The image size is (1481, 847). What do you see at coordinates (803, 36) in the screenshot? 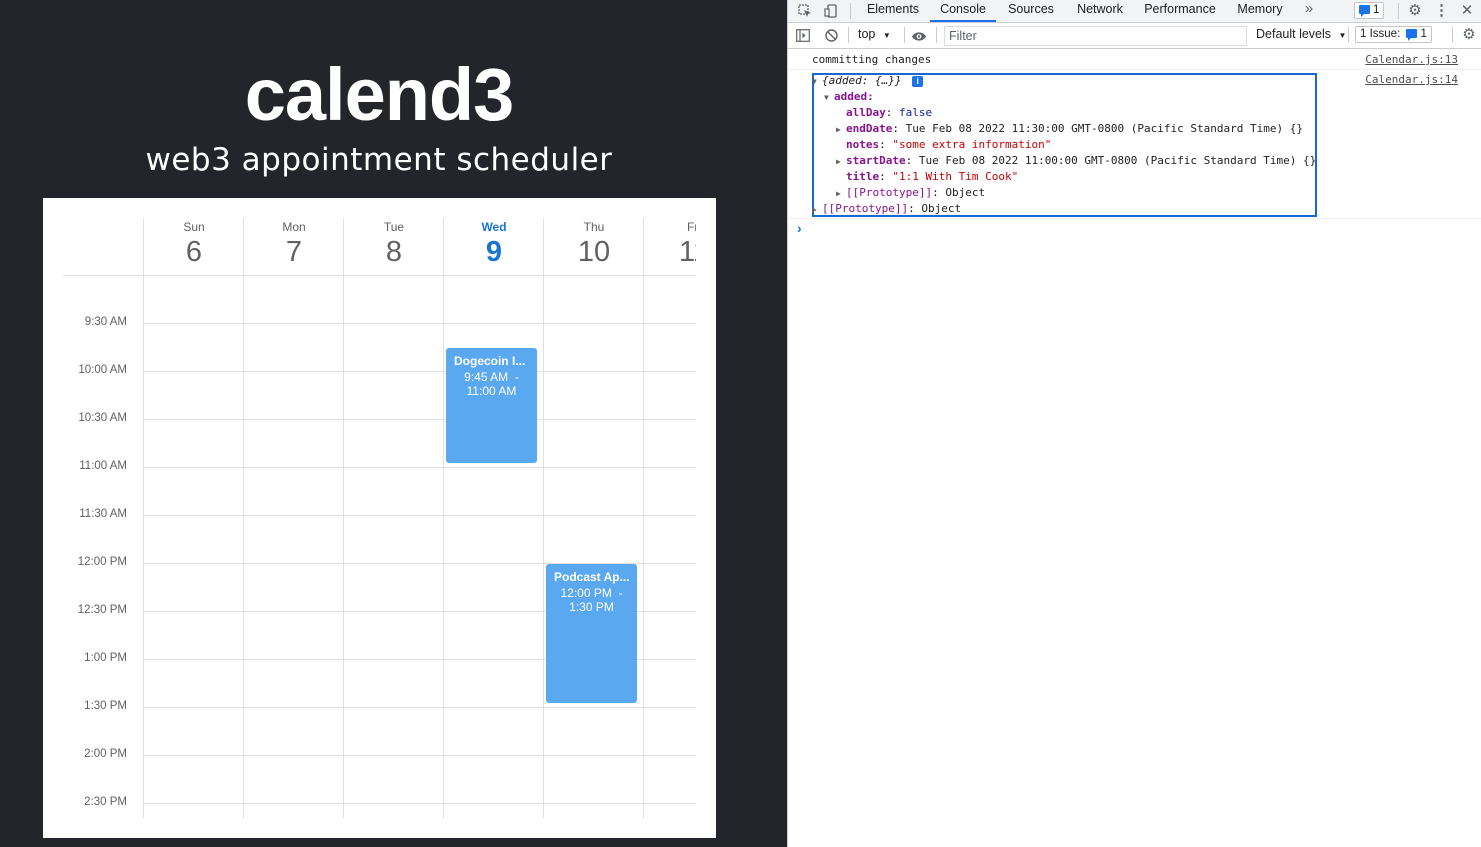
I see `sidebar-toggle-icon` at bounding box center [803, 36].